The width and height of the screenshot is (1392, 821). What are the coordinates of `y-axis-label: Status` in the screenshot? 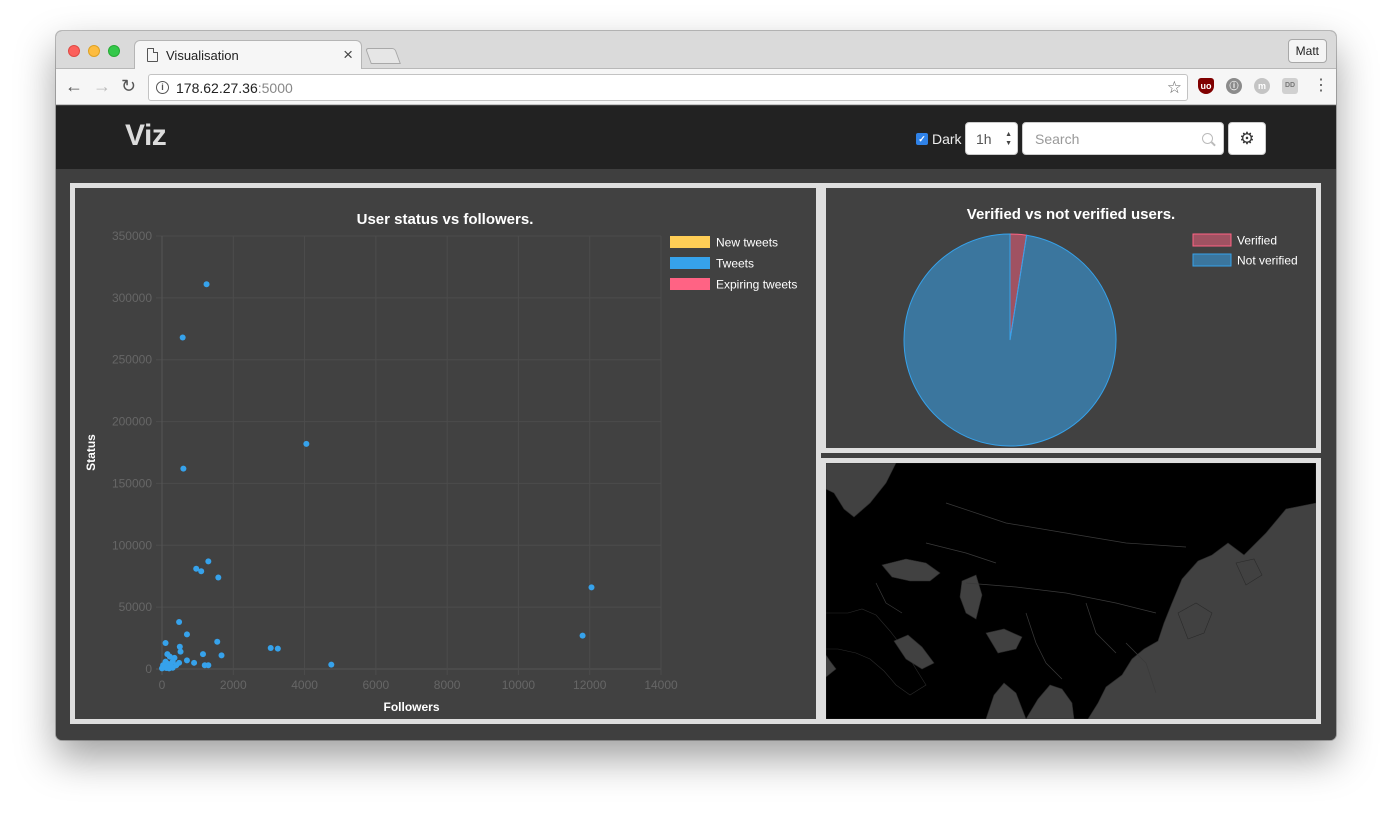 It's located at (91, 452).